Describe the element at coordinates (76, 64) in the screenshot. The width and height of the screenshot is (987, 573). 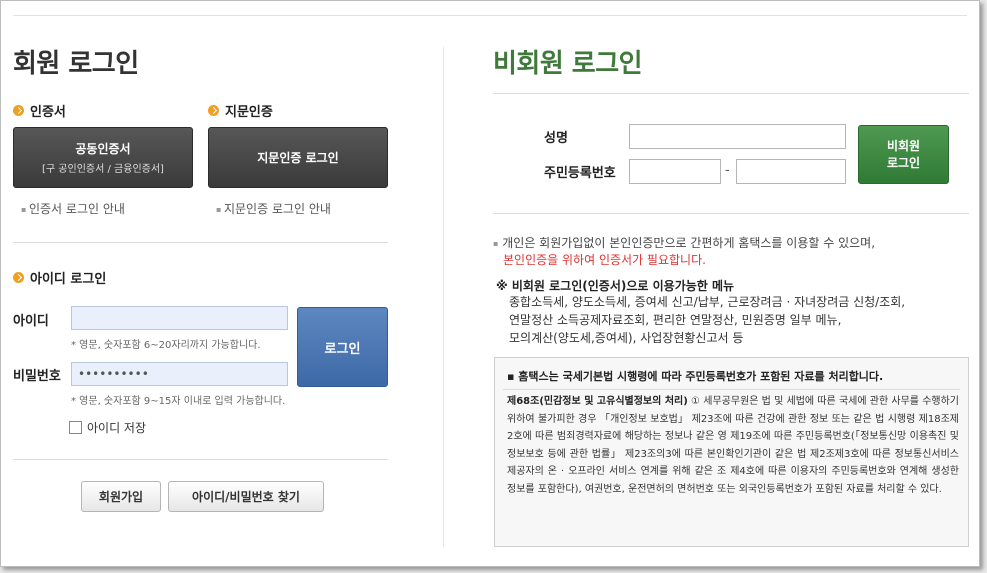
I see `member-login-title: 회원 로그인` at that location.